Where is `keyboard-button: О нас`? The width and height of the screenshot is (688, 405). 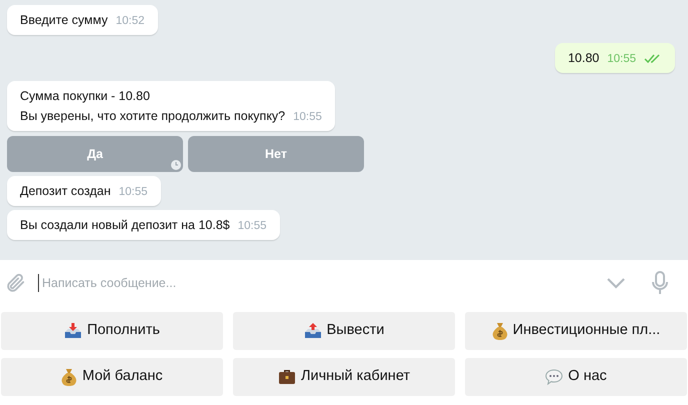
keyboard-button: О нас is located at coordinates (576, 377).